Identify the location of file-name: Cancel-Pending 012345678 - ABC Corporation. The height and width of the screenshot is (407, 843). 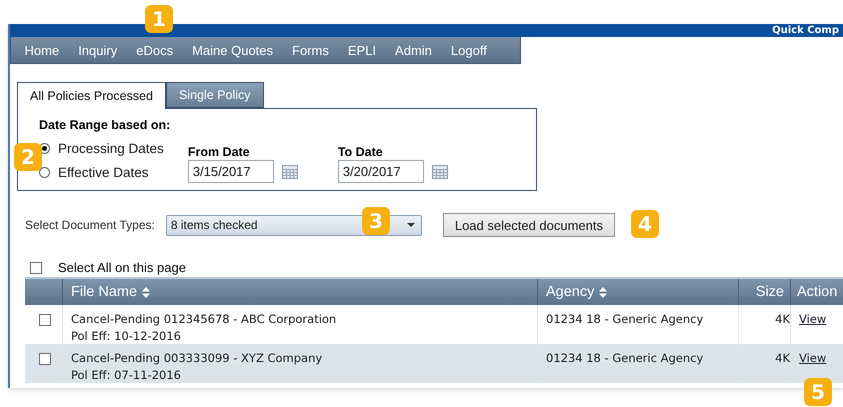
(204, 319).